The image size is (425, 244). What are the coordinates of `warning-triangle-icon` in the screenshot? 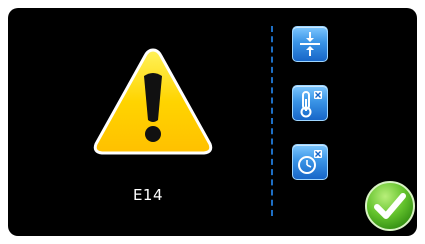 It's located at (153, 102).